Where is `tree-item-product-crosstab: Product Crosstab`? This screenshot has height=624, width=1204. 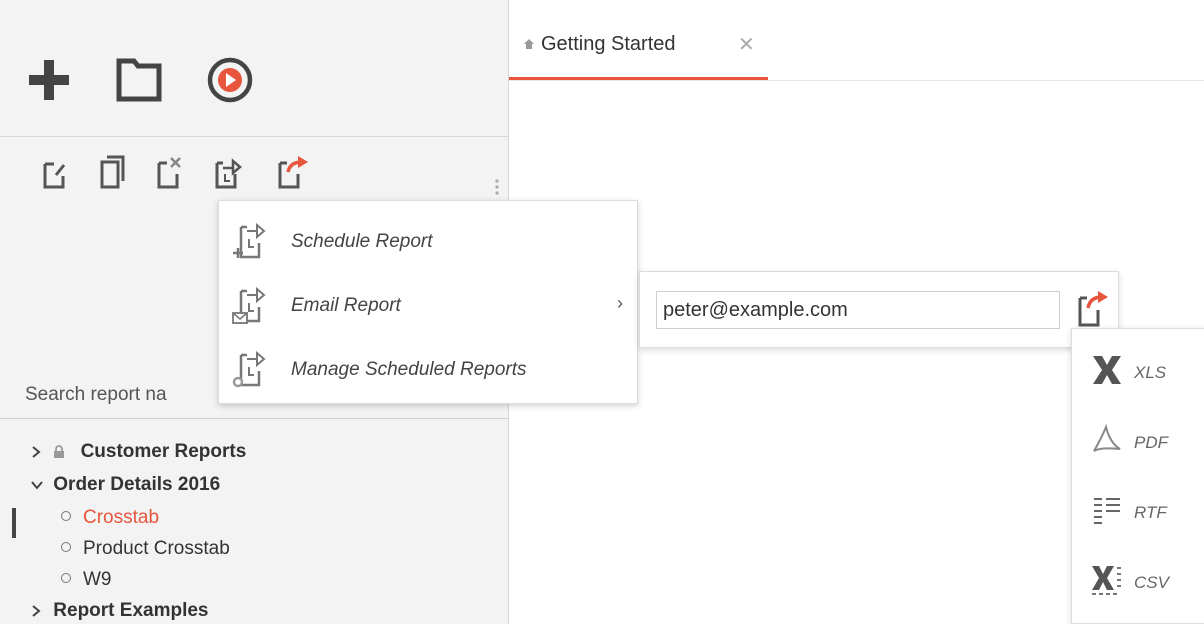
tree-item-product-crosstab: Product Crosstab is located at coordinates (145, 549).